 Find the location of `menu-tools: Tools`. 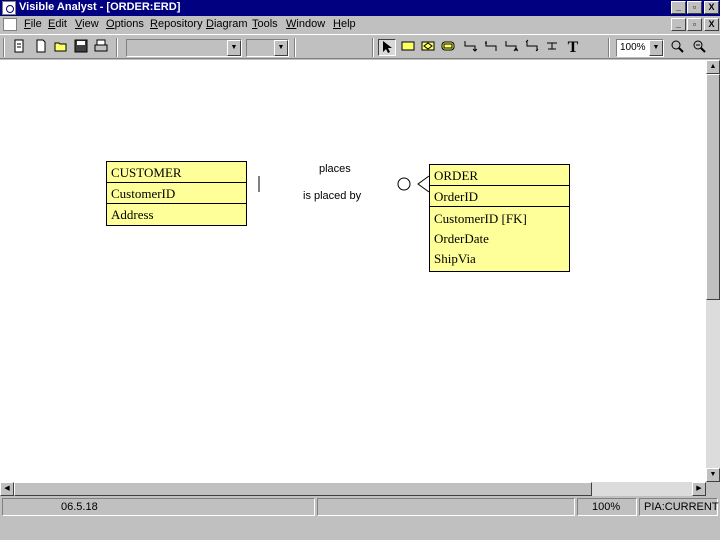

menu-tools: Tools is located at coordinates (265, 24).